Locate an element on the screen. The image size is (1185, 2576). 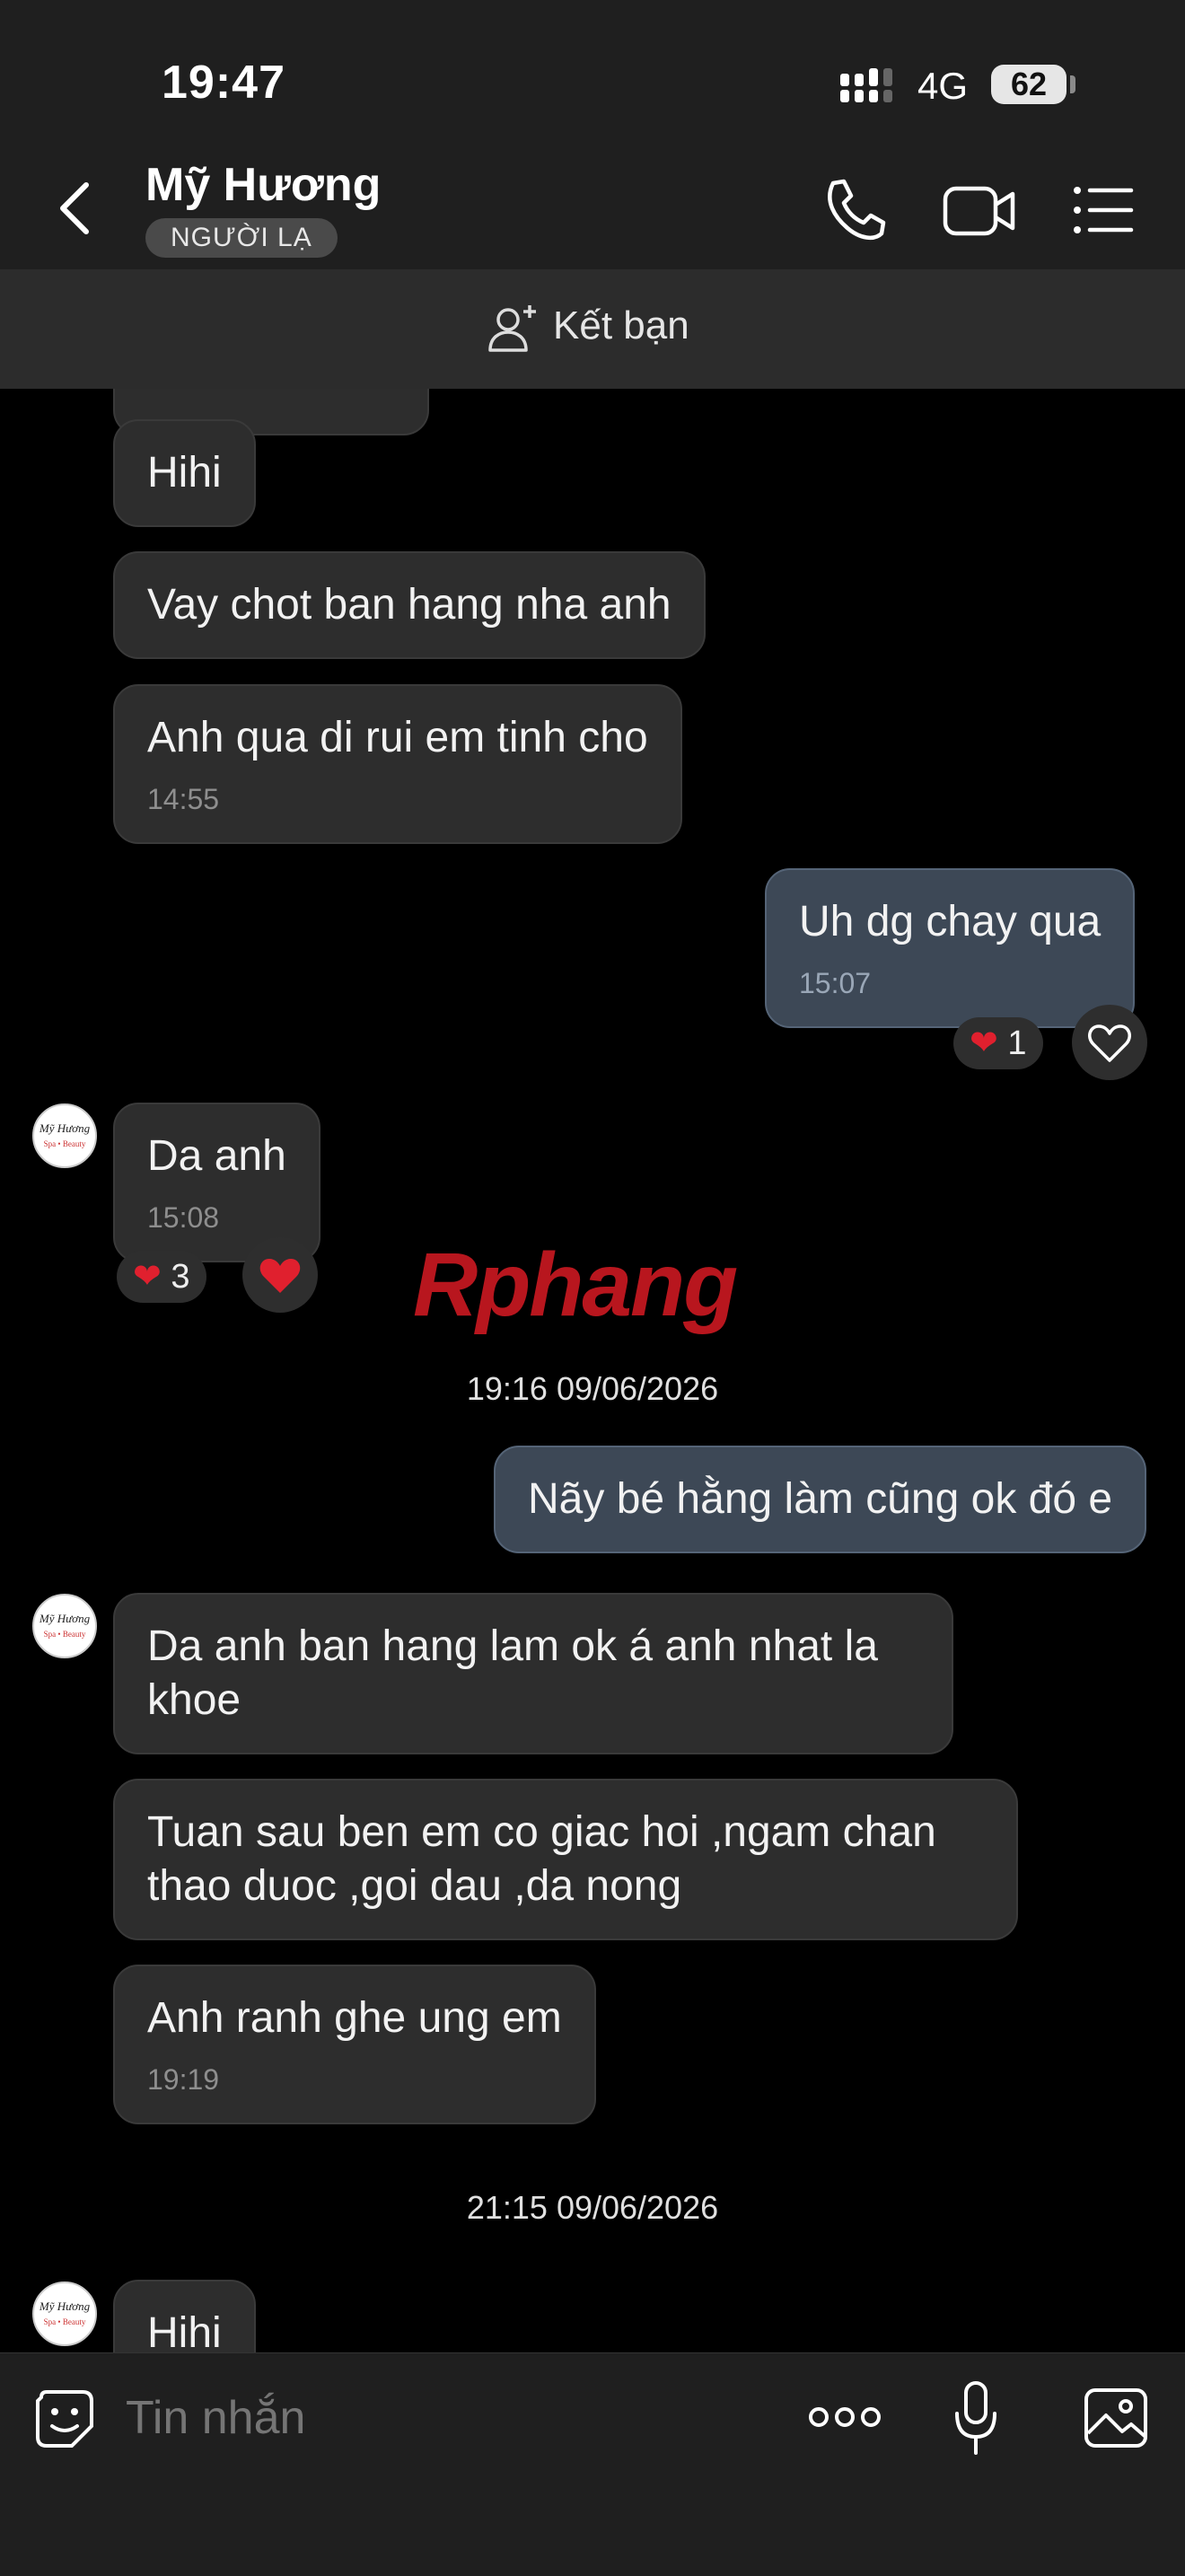
message-bubble: Anh qua di rui em tinh cho 14:55 is located at coordinates (397, 764).